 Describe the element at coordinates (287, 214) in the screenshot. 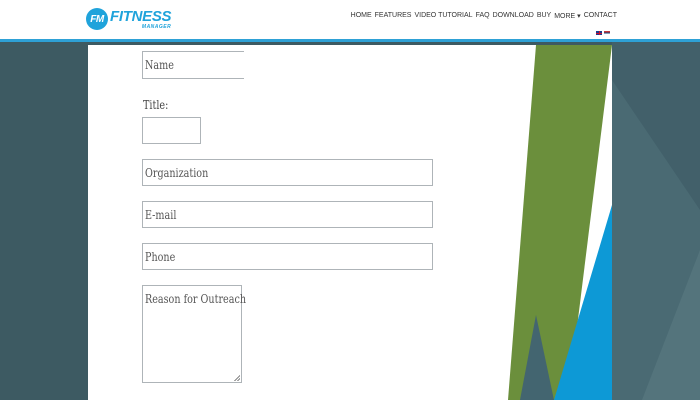

I see `email-field: E-mail` at that location.